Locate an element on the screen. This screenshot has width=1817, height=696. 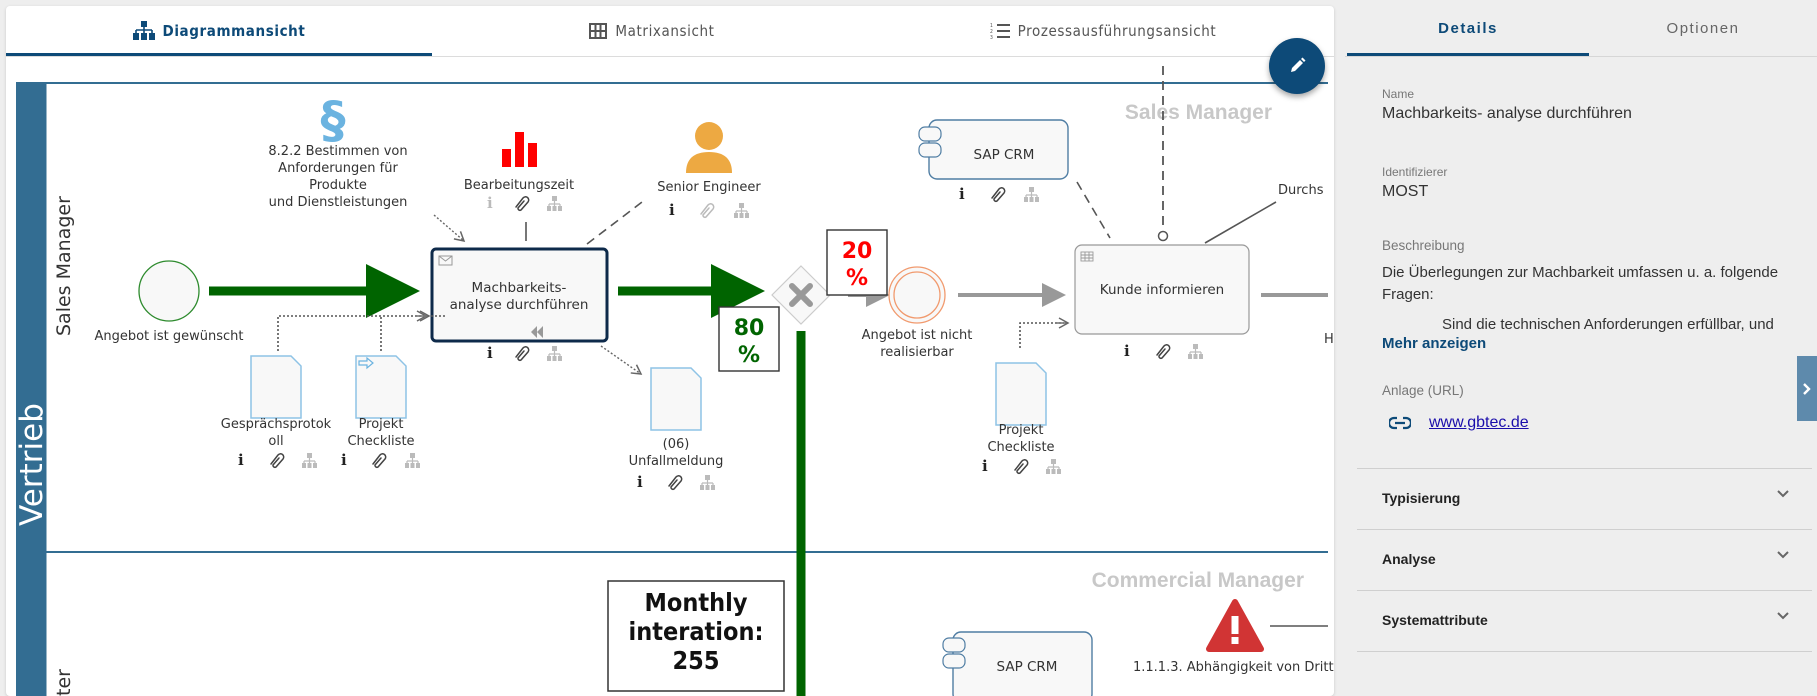
name-value: Machbarkeits- analyse durchführen is located at coordinates (1507, 113).